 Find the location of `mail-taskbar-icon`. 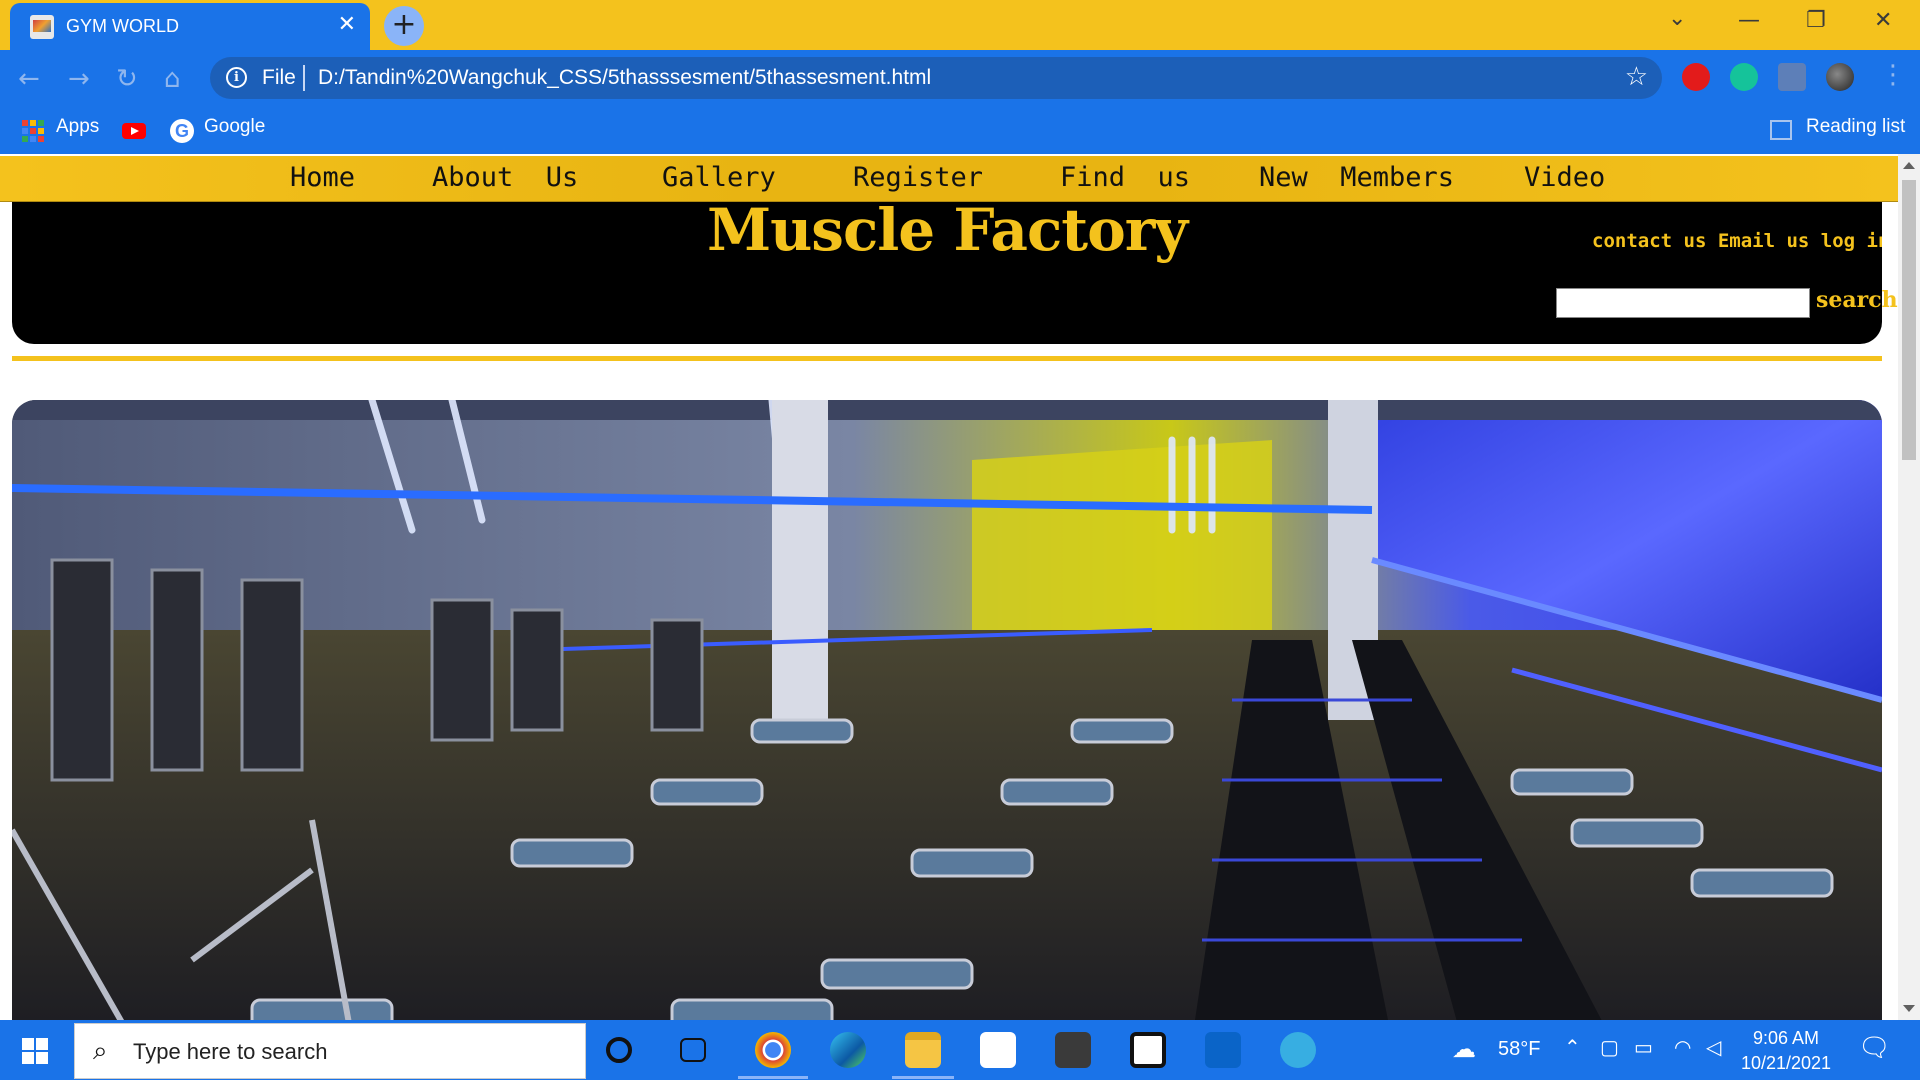

mail-taskbar-icon is located at coordinates (998, 1050).